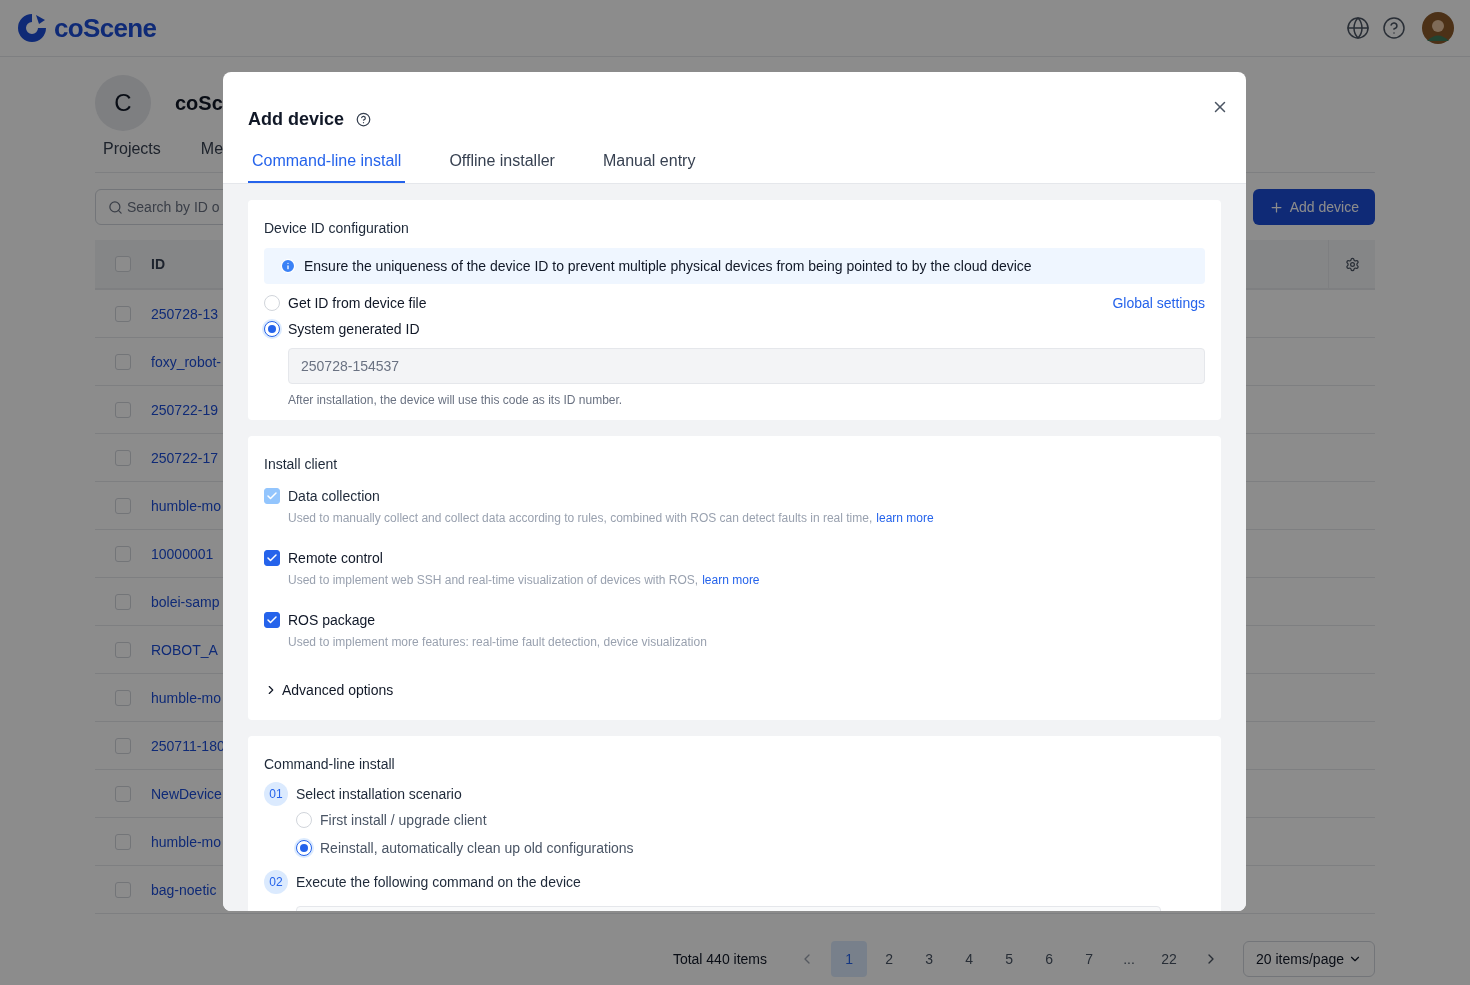 The image size is (1470, 985). Describe the element at coordinates (969, 959) in the screenshot. I see `page-button: 4` at that location.